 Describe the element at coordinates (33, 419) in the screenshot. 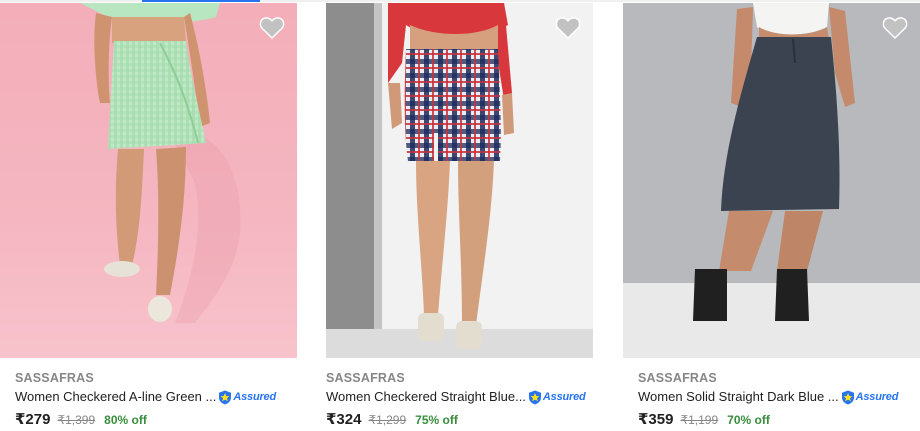

I see `selling-price: ₹279` at that location.